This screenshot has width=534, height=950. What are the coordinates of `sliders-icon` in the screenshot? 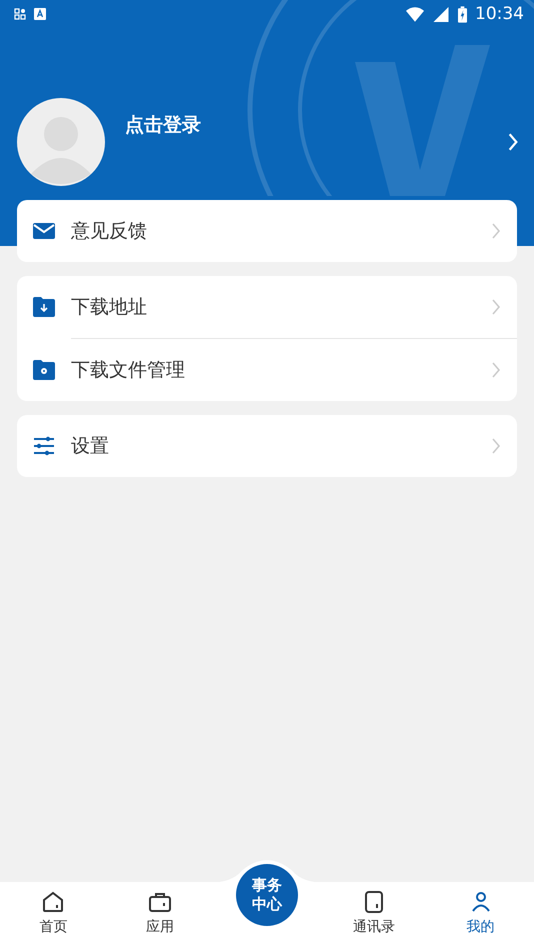 It's located at (44, 446).